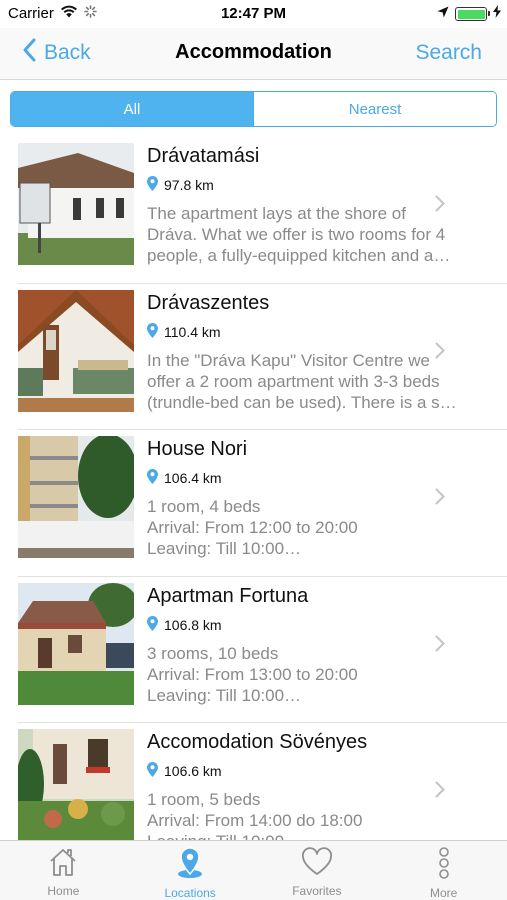  What do you see at coordinates (76, 350) in the screenshot?
I see `attic-room-photo` at bounding box center [76, 350].